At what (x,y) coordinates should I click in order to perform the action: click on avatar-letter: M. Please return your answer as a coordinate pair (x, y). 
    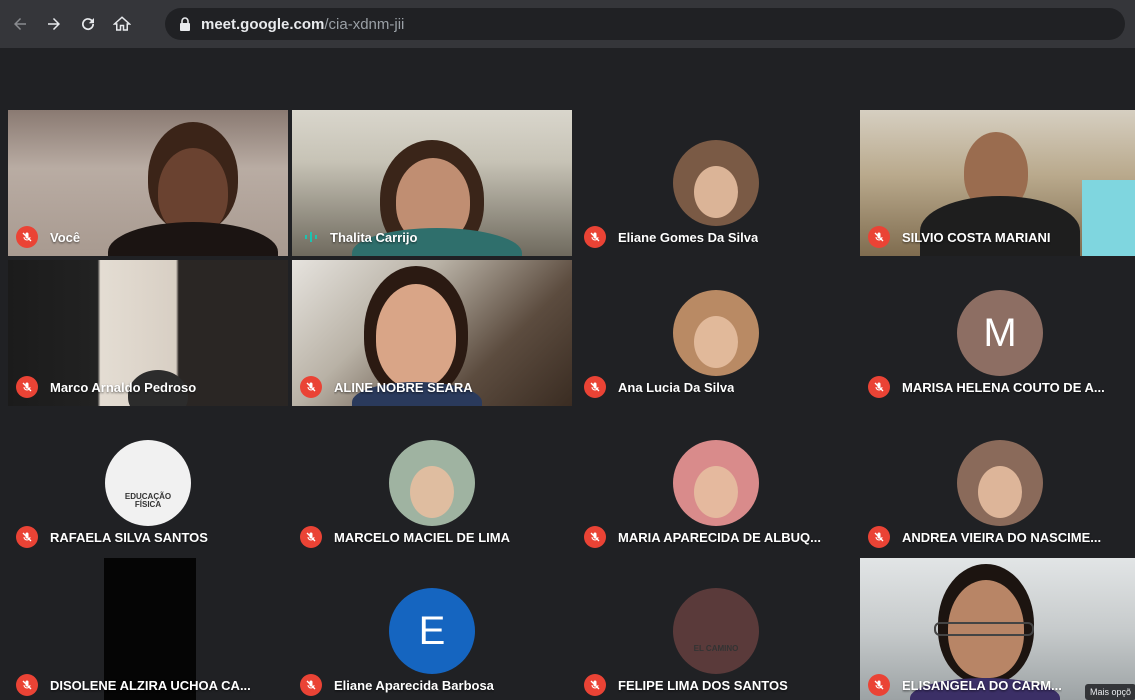
    Looking at the image, I should click on (1000, 332).